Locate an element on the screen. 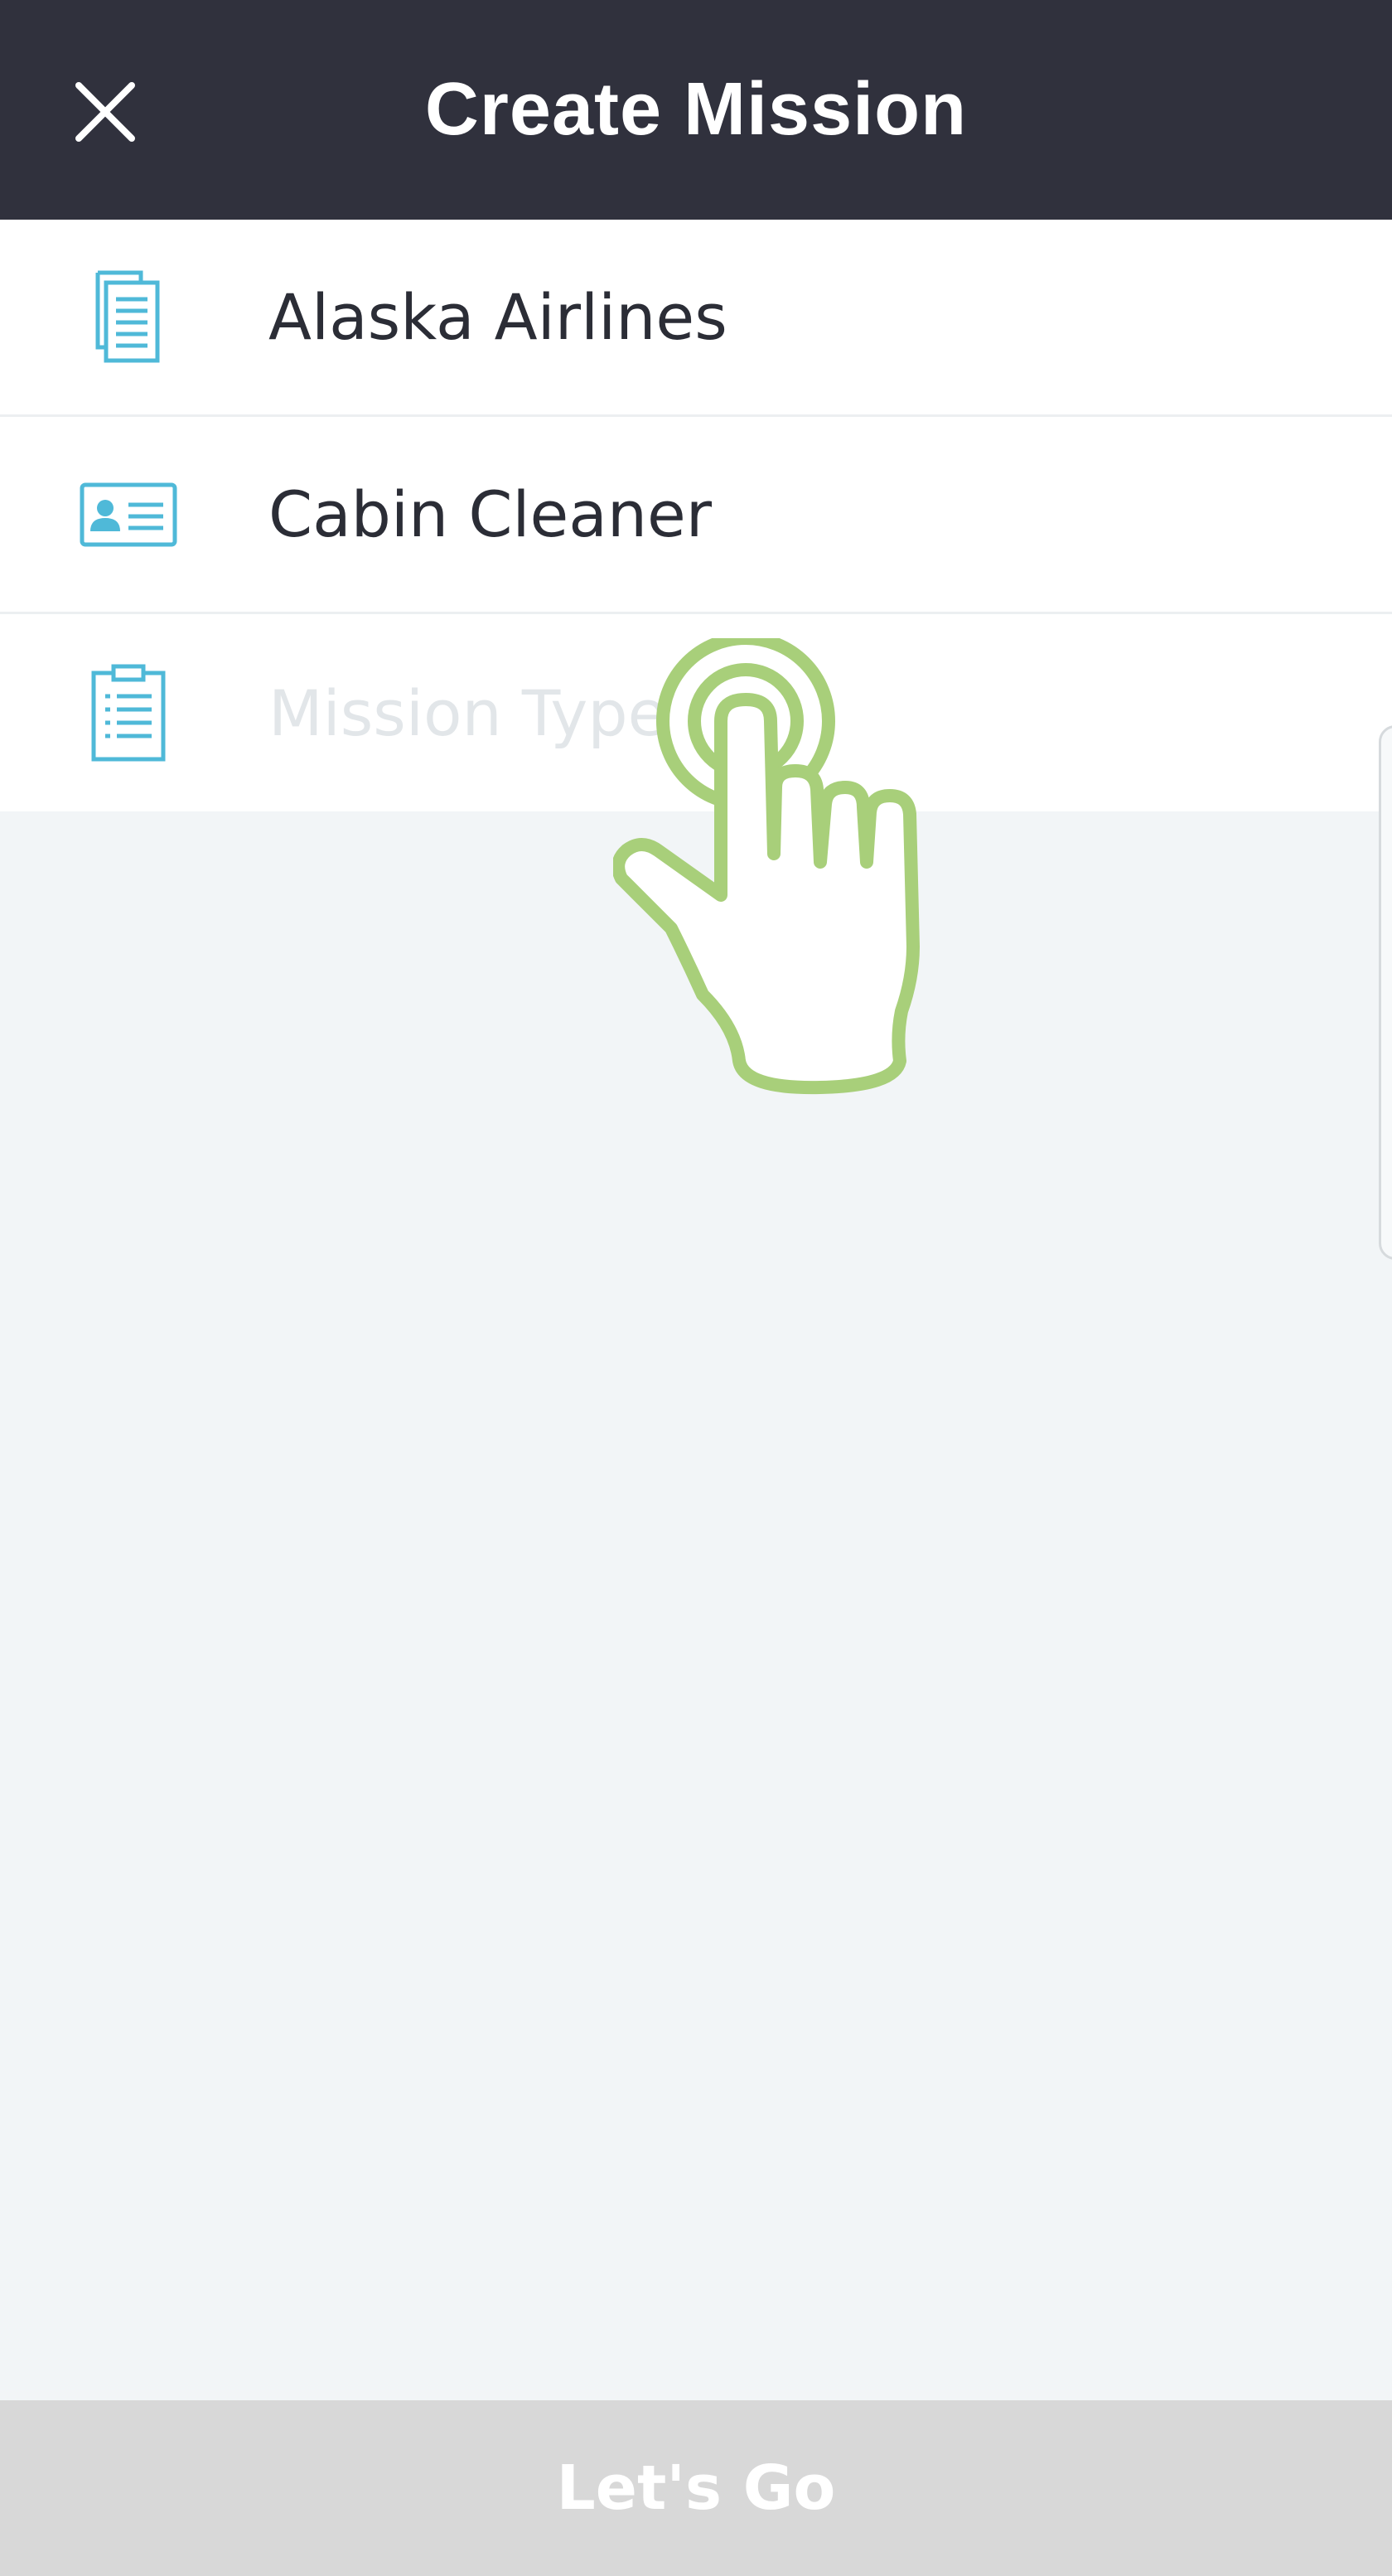 This screenshot has width=1392, height=2576. organization-value: Alaska Airlines is located at coordinates (497, 317).